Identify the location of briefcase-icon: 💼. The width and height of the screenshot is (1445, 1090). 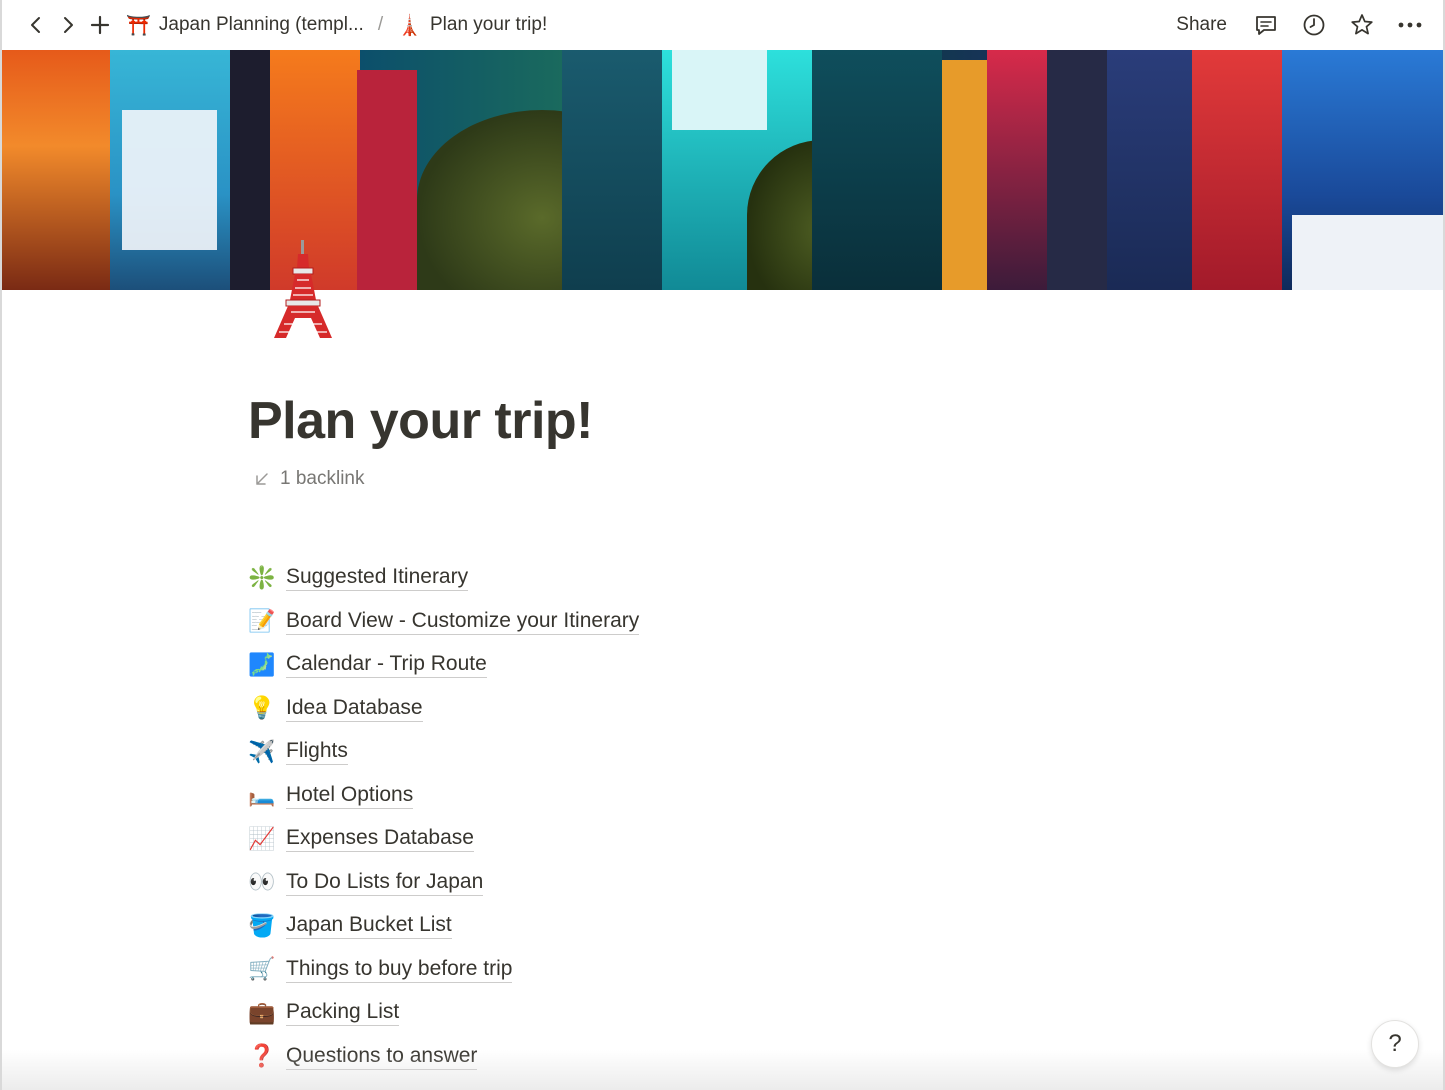
(262, 1012).